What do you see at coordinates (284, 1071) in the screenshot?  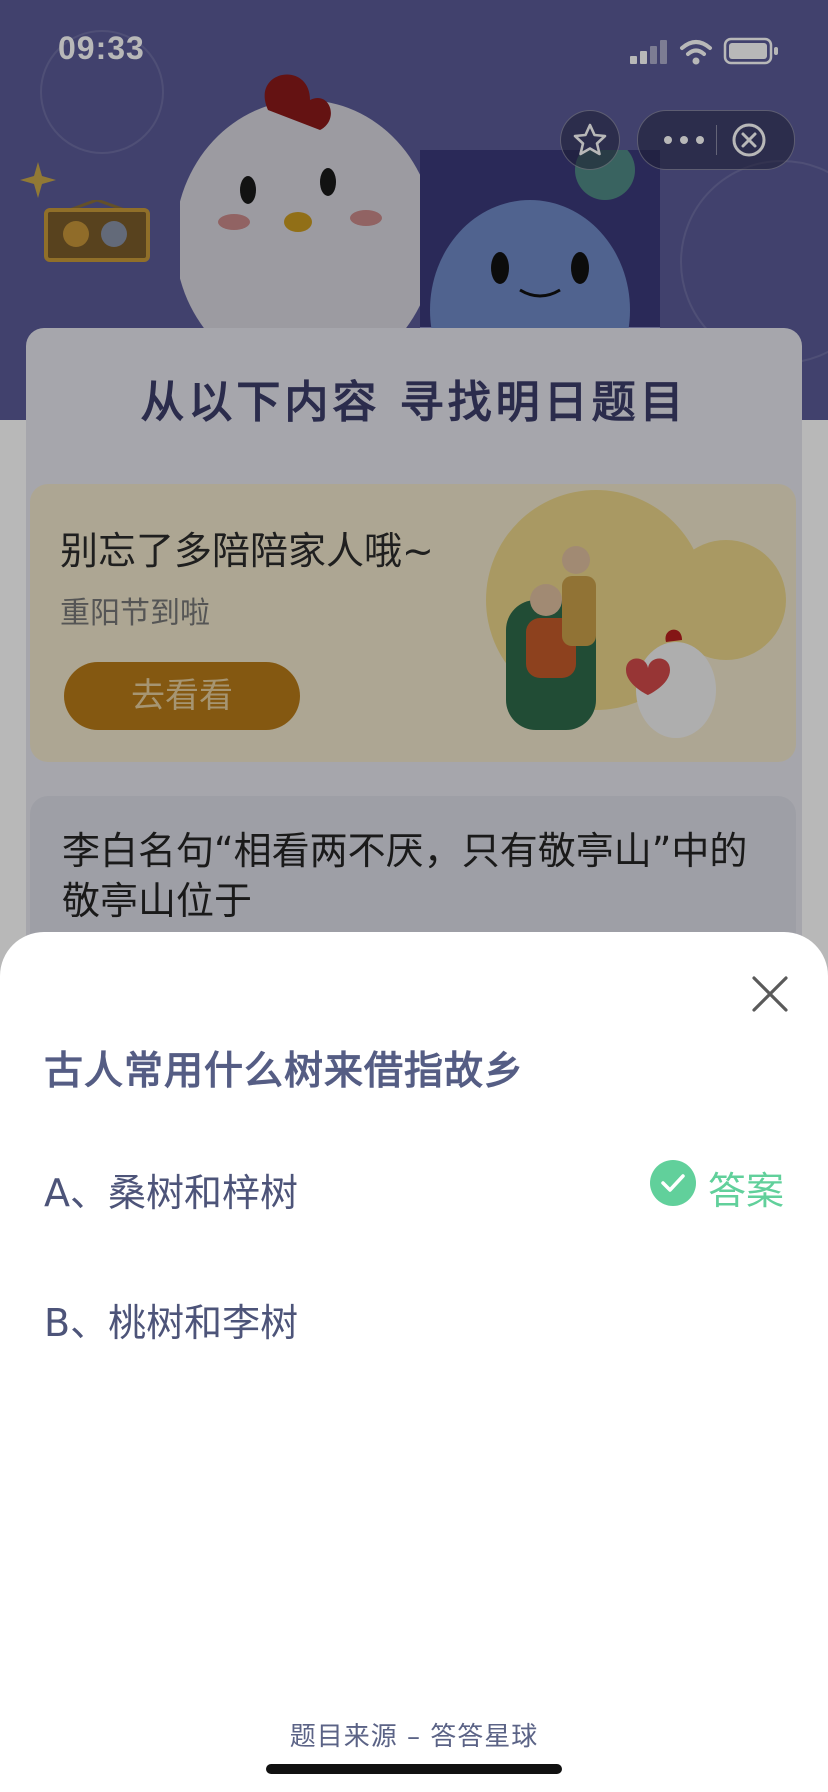 I see `question-title: 古人常用什么树来借指故乡` at bounding box center [284, 1071].